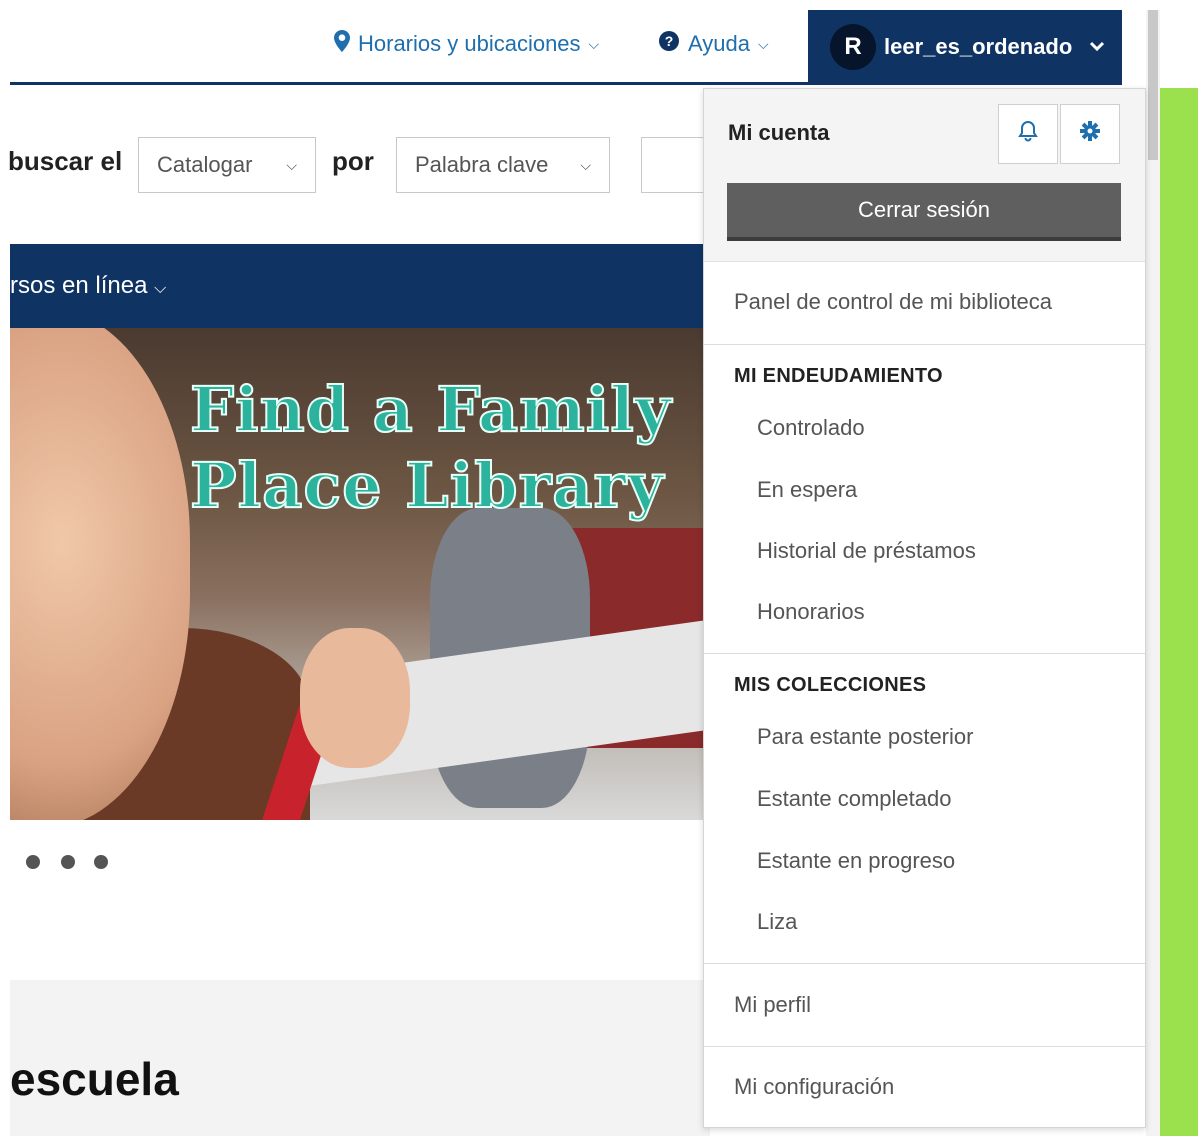 The width and height of the screenshot is (1198, 1136). I want to click on locations-label: Horarios y ubicaciones, so click(469, 43).